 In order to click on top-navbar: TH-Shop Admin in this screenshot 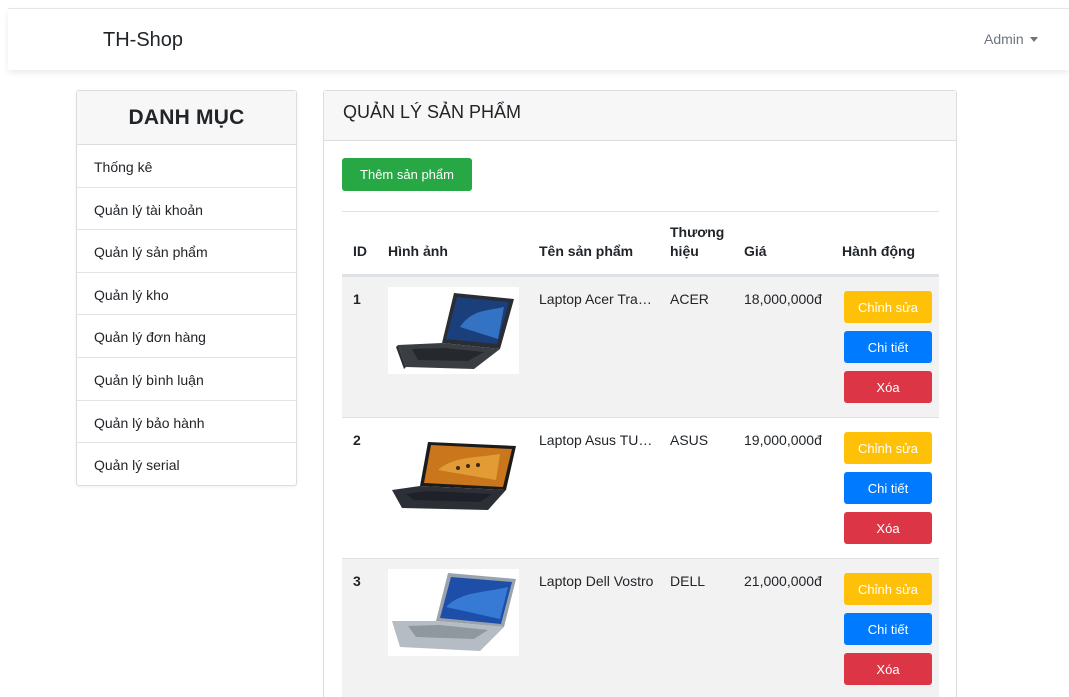, I will do `click(538, 39)`.